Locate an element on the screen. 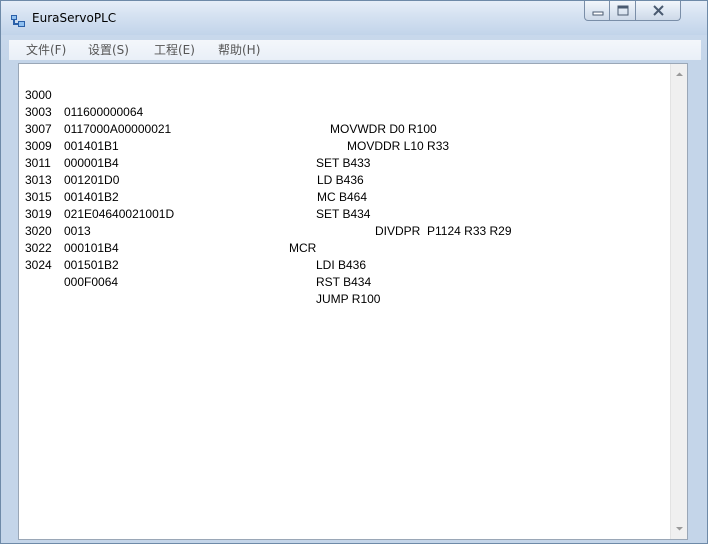 The width and height of the screenshot is (708, 544). scroll-down-arrow-icon is located at coordinates (679, 529).